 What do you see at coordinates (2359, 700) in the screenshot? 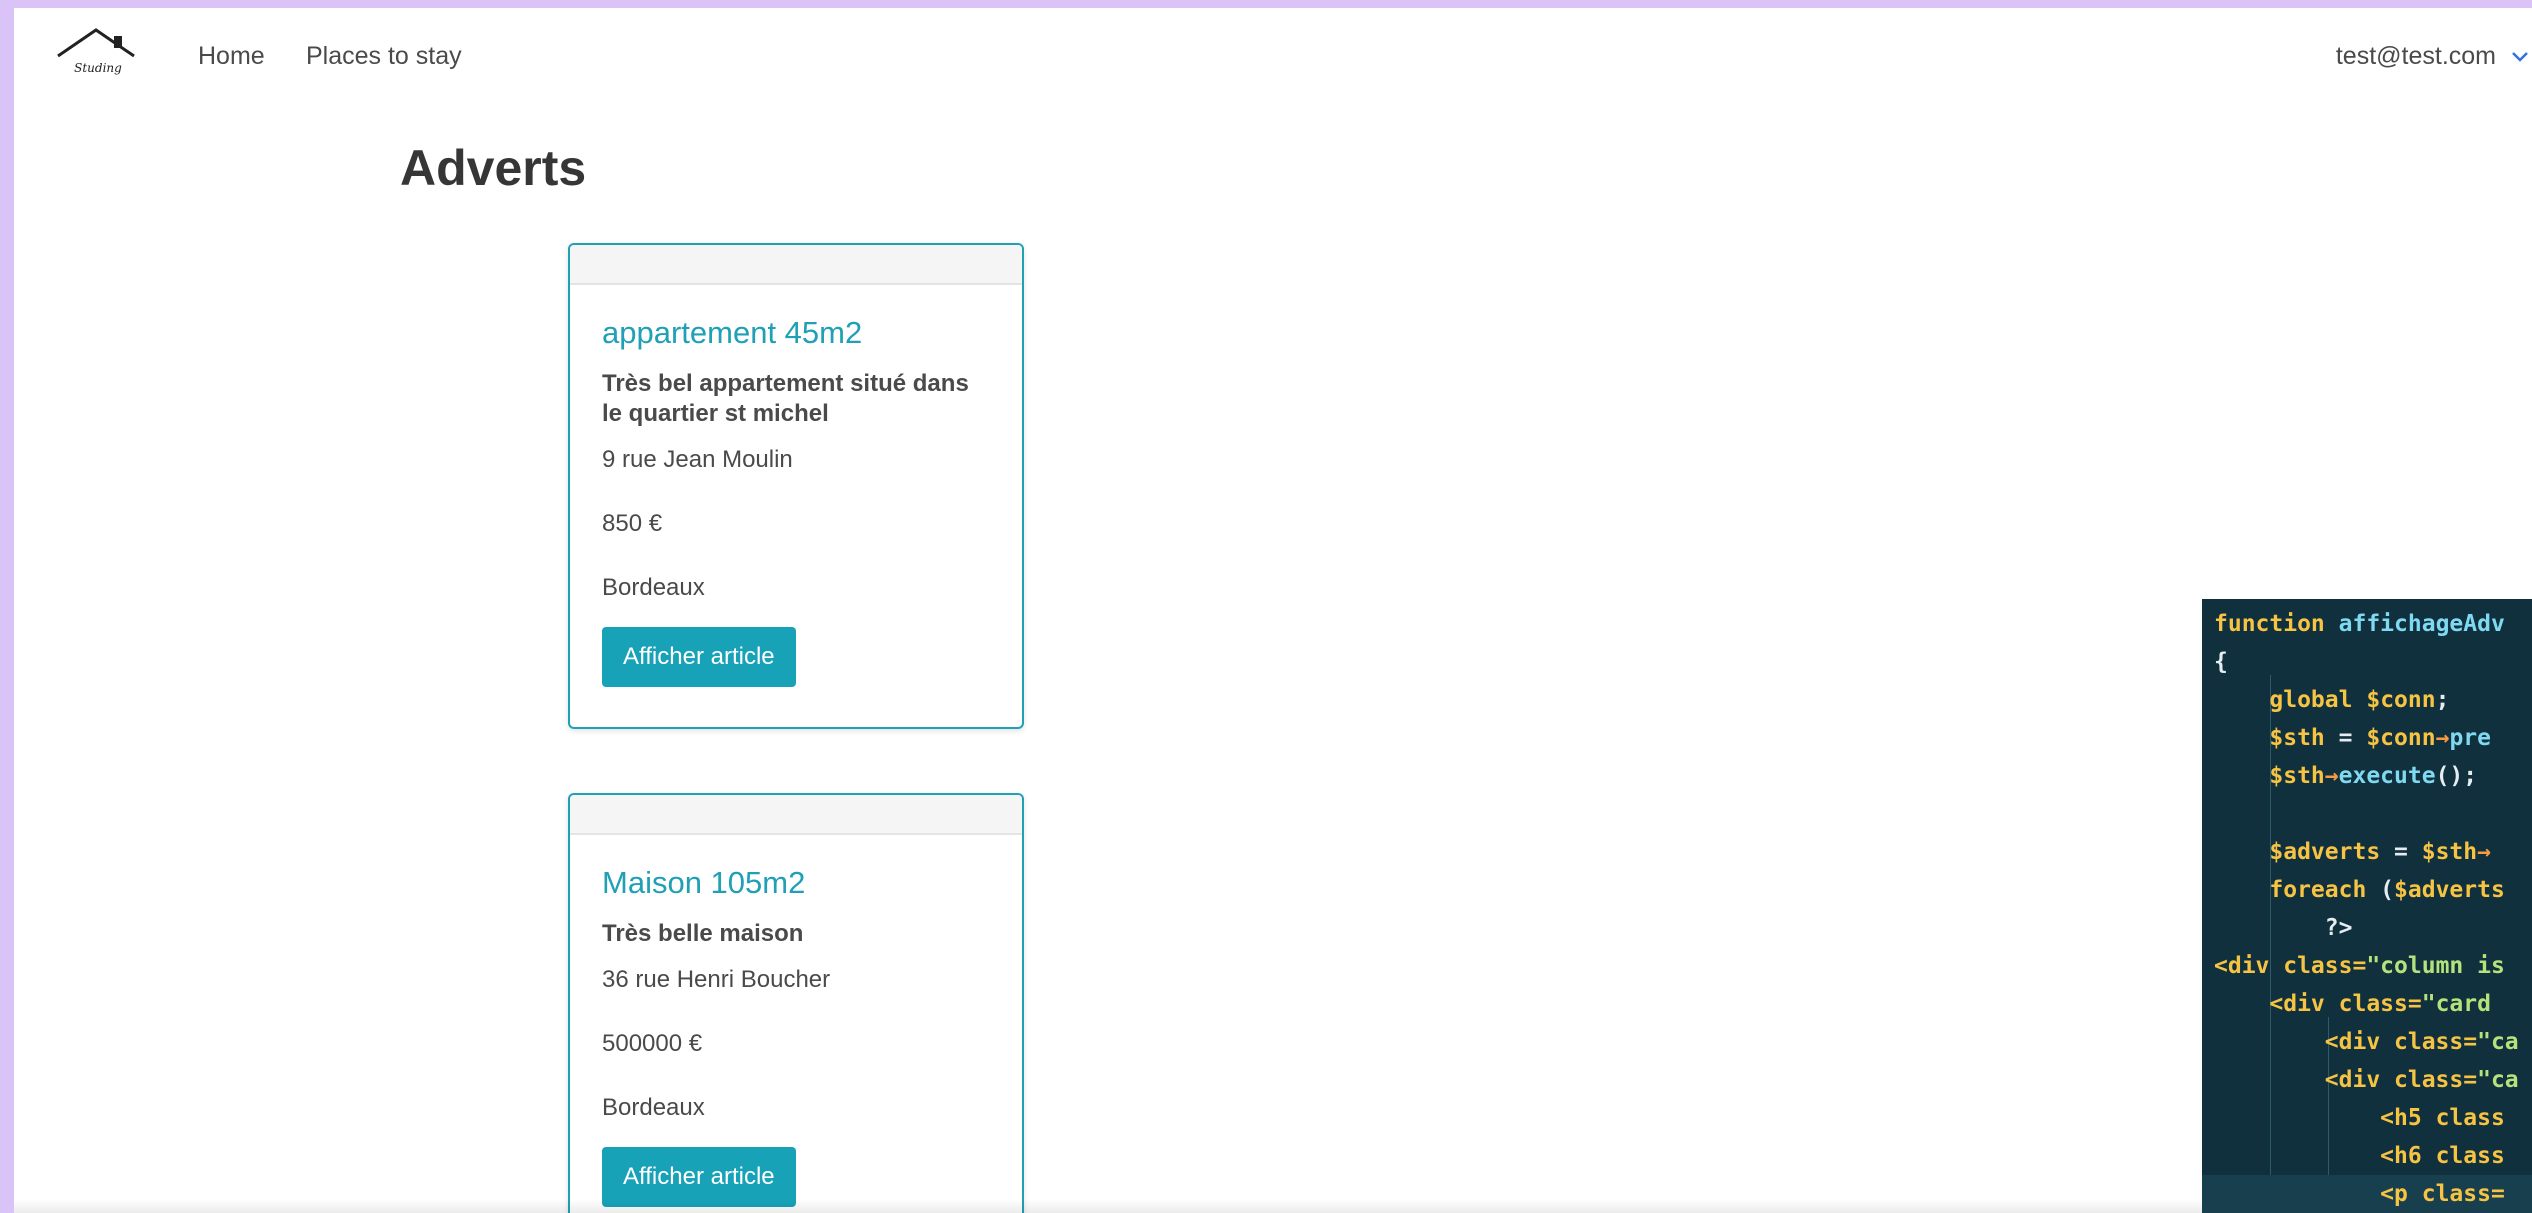
I see `code-line: global $conn;` at bounding box center [2359, 700].